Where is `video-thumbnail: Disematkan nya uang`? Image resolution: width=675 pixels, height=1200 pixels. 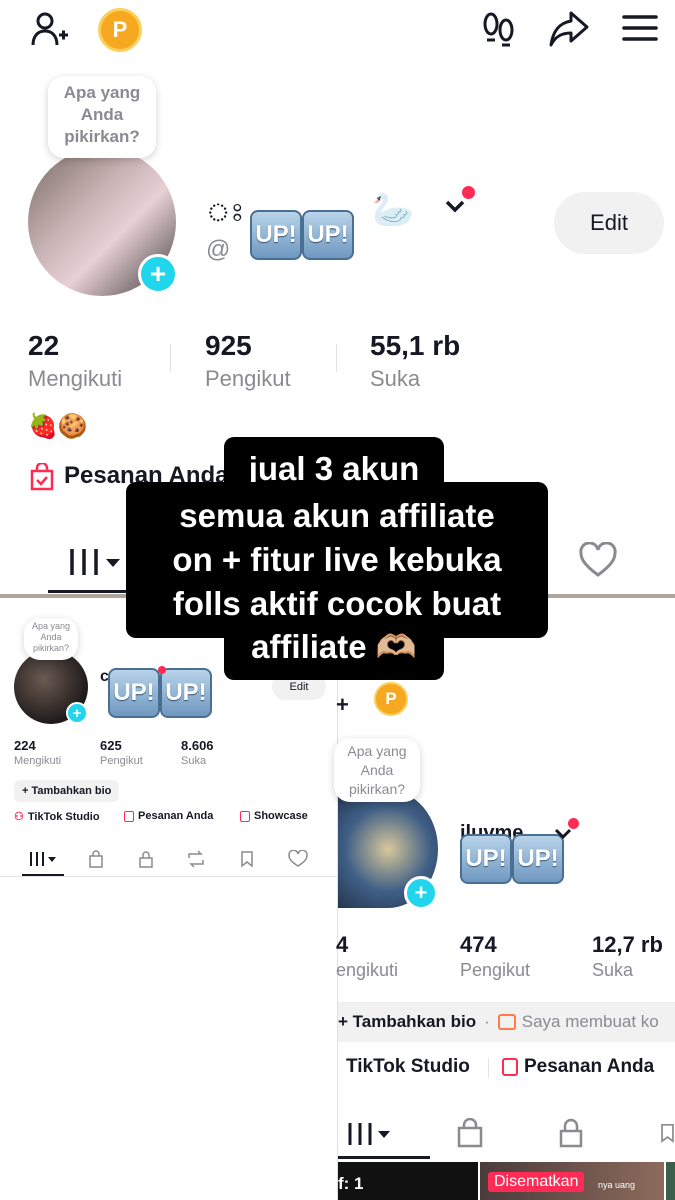 video-thumbnail: Disematkan nya uang is located at coordinates (572, 1181).